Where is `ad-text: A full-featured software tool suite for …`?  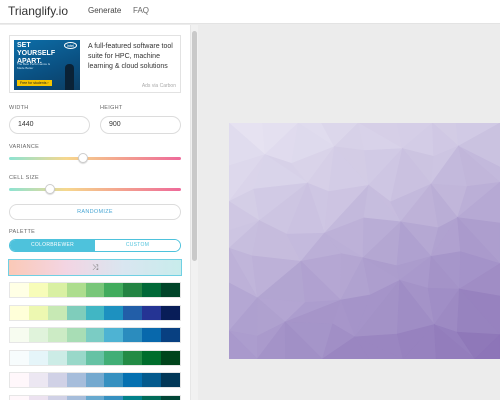
ad-text: A full-featured software tool suite for … is located at coordinates (134, 57).